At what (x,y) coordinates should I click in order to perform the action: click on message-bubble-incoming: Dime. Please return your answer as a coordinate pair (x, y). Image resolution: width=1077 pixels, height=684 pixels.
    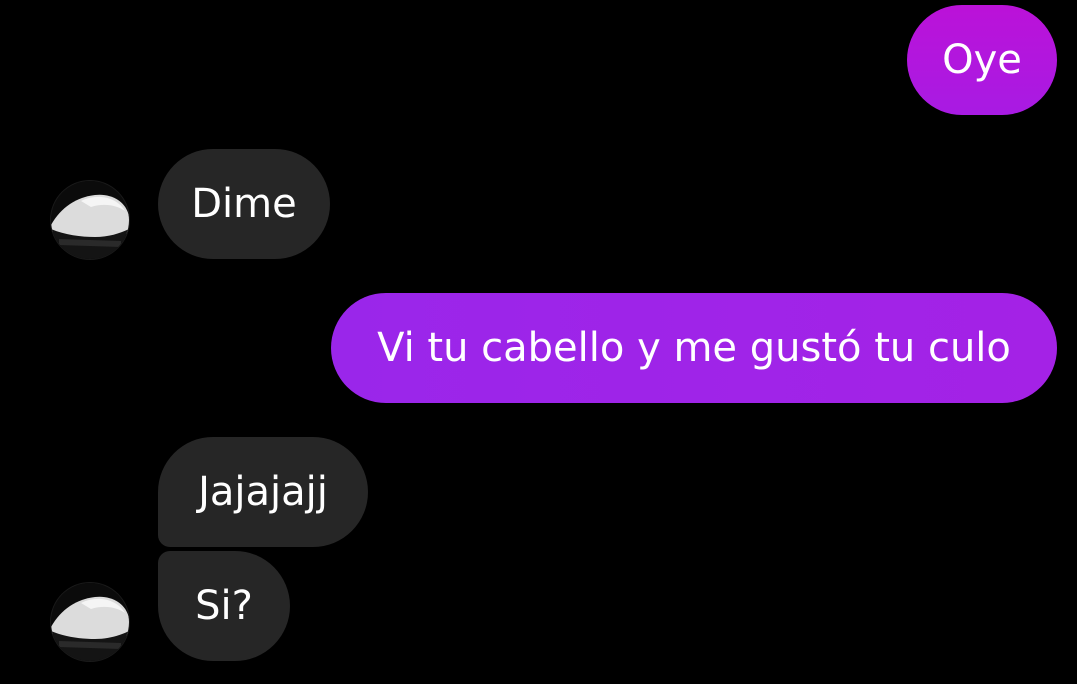
    Looking at the image, I should click on (244, 204).